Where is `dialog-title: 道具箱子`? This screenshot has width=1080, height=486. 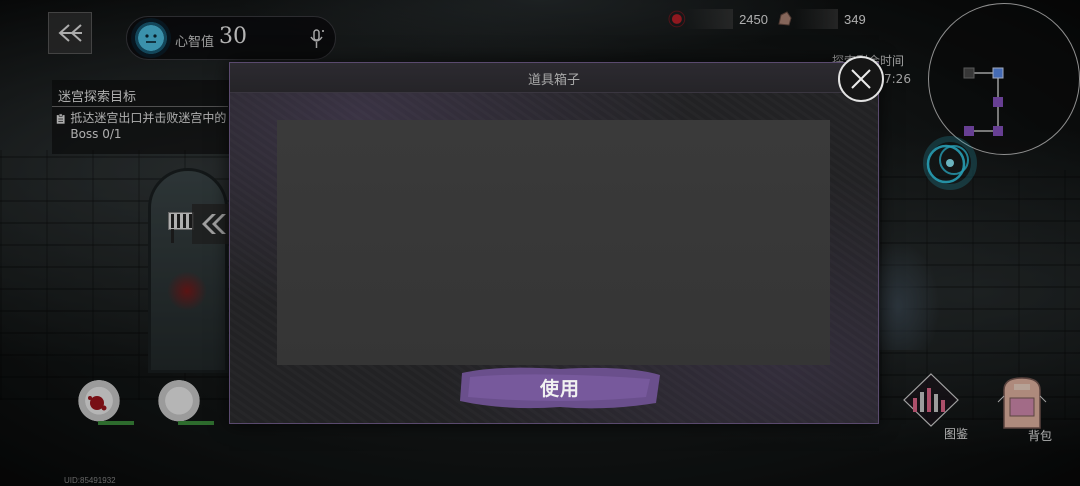 dialog-title: 道具箱子 is located at coordinates (553, 80).